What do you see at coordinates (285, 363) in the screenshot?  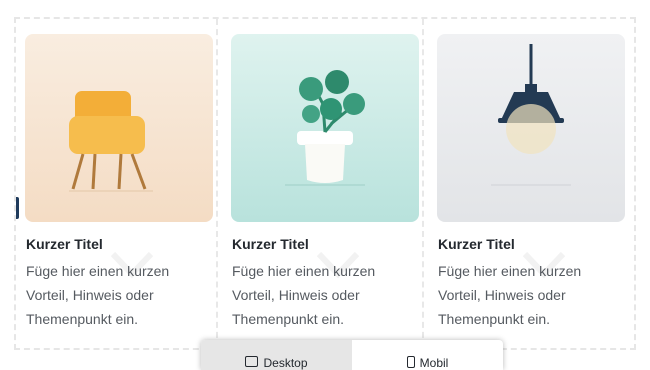 I see `desktop-label: Desktop` at bounding box center [285, 363].